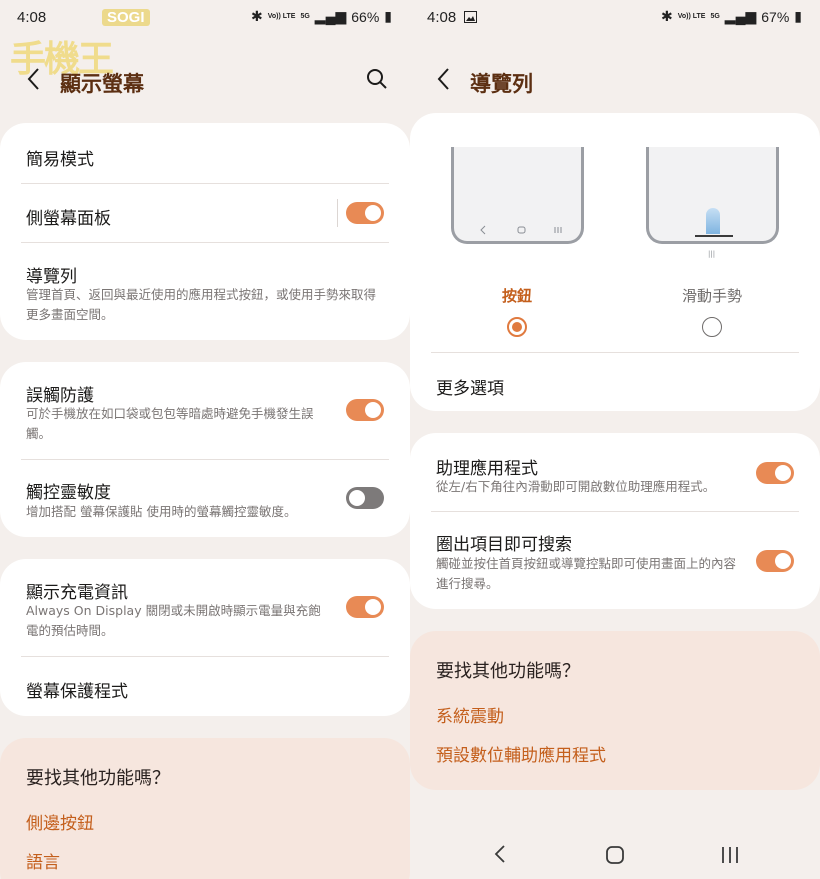 This screenshot has height=879, width=820. What do you see at coordinates (365, 16) in the screenshot?
I see `battery-percent: 66%` at bounding box center [365, 16].